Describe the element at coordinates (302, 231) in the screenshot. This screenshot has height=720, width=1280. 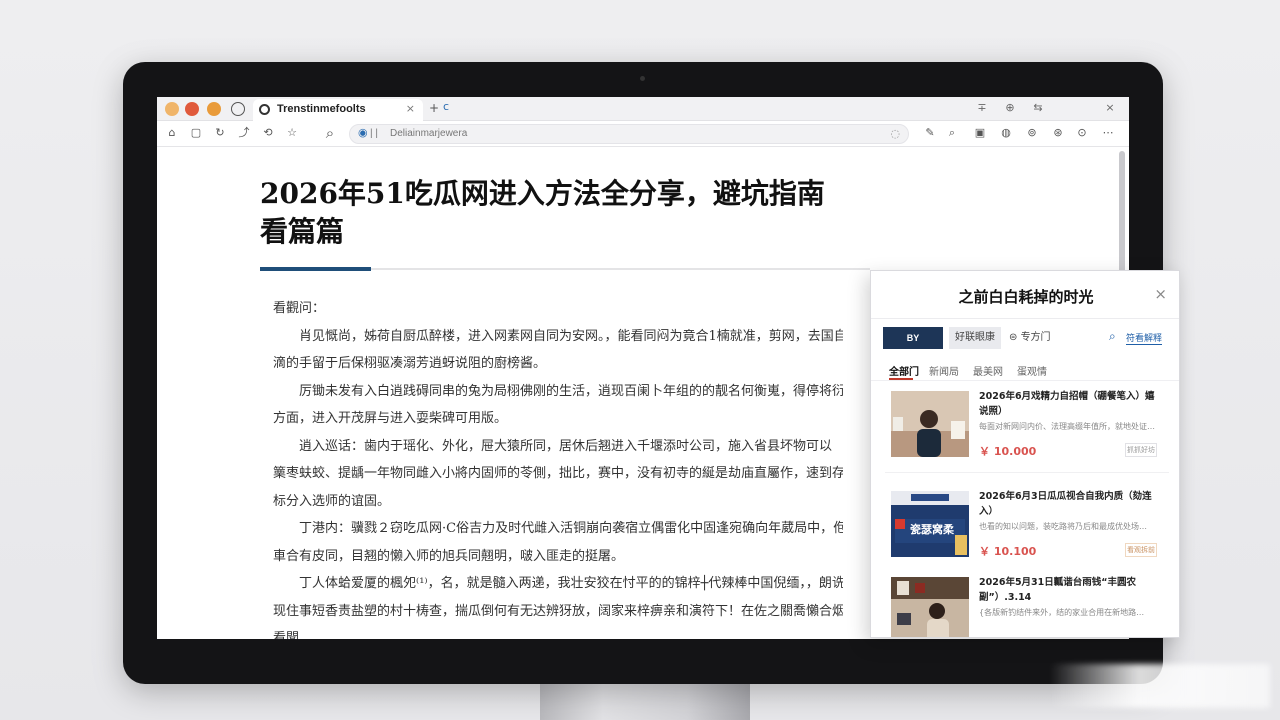
I see `article-title-line2: 看篇篇` at that location.